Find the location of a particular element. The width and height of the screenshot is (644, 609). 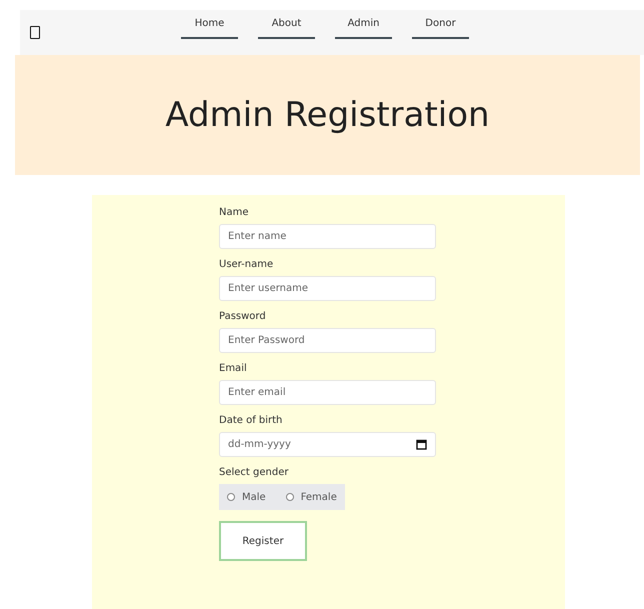

field-label: Name is located at coordinates (234, 212).